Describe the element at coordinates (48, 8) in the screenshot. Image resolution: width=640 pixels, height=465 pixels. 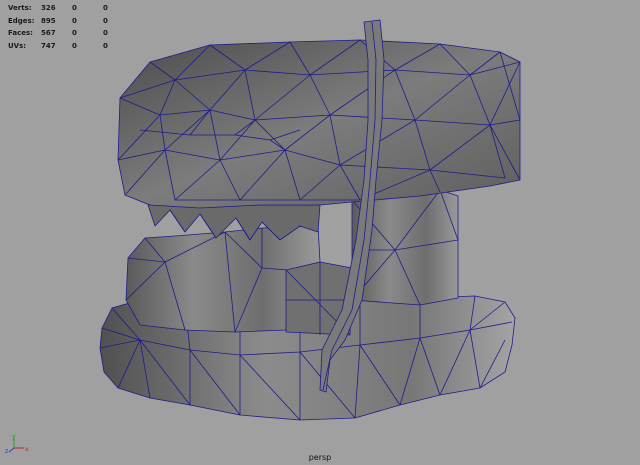
I see `hud-value: 326` at that location.